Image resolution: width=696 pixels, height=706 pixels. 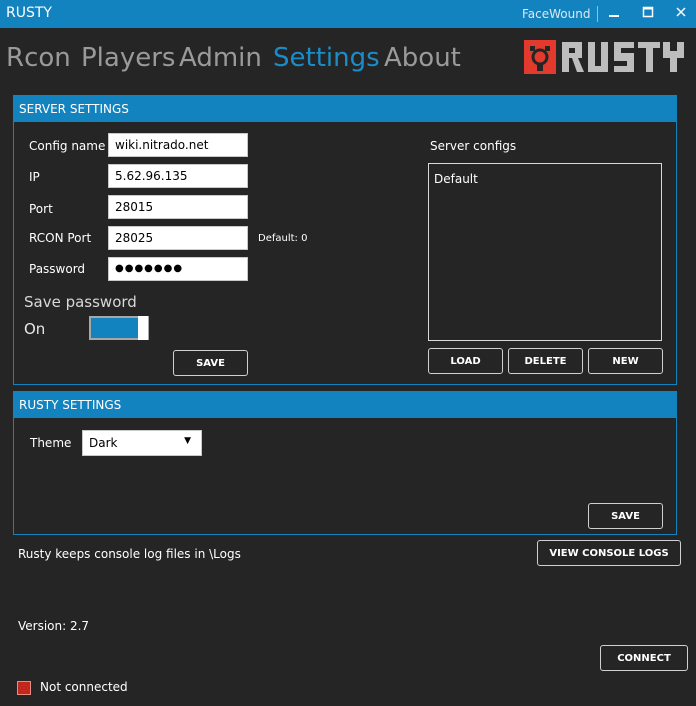 What do you see at coordinates (220, 58) in the screenshot?
I see `tab-admin: Admin` at bounding box center [220, 58].